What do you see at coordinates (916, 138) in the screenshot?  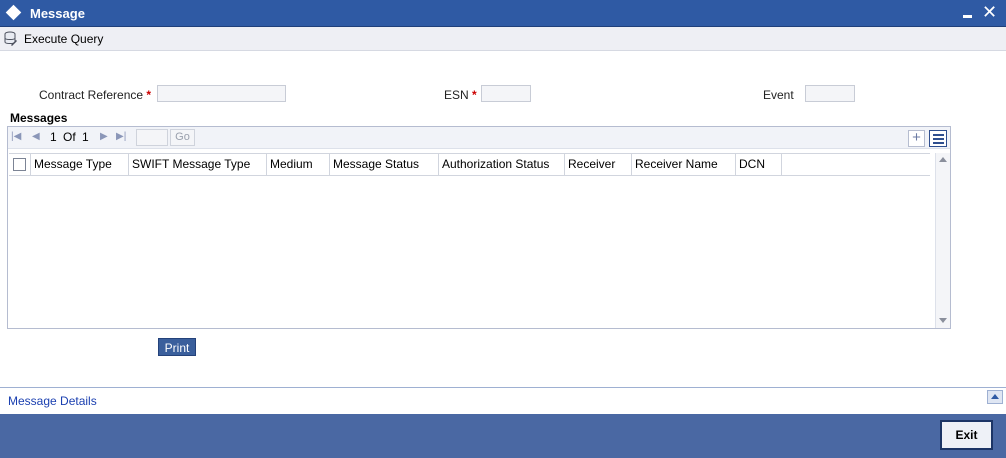 I see `add-row-button: +` at bounding box center [916, 138].